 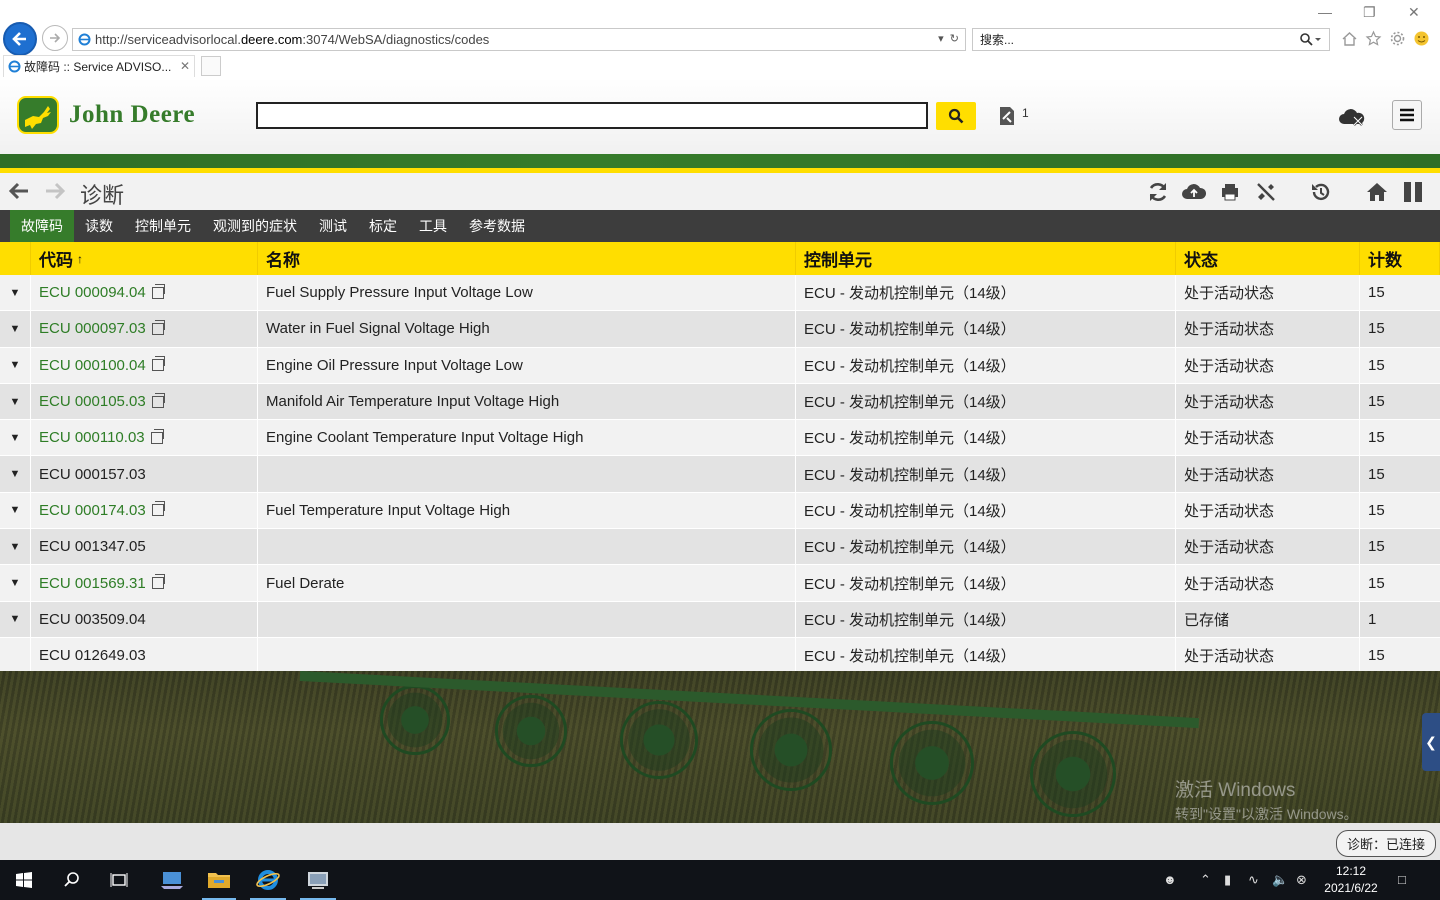 I want to click on fault-code: ECU 000094.04, so click(x=92, y=292).